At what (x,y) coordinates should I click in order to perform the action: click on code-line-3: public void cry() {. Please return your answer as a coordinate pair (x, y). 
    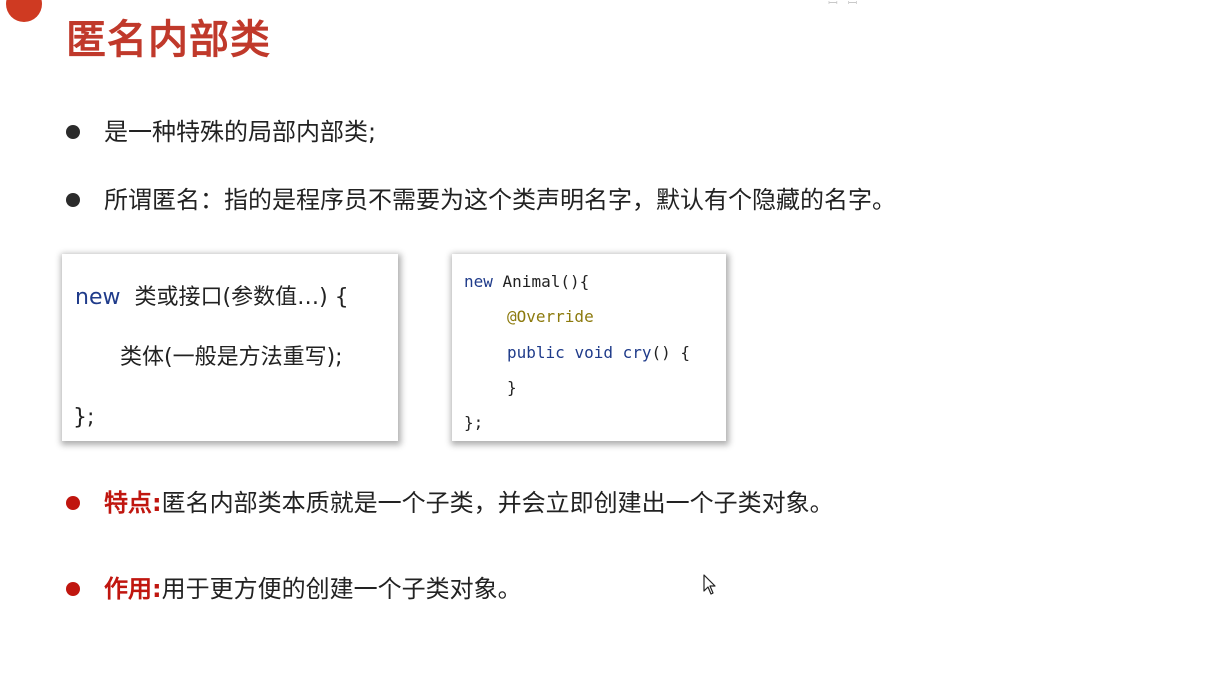
    Looking at the image, I should click on (598, 353).